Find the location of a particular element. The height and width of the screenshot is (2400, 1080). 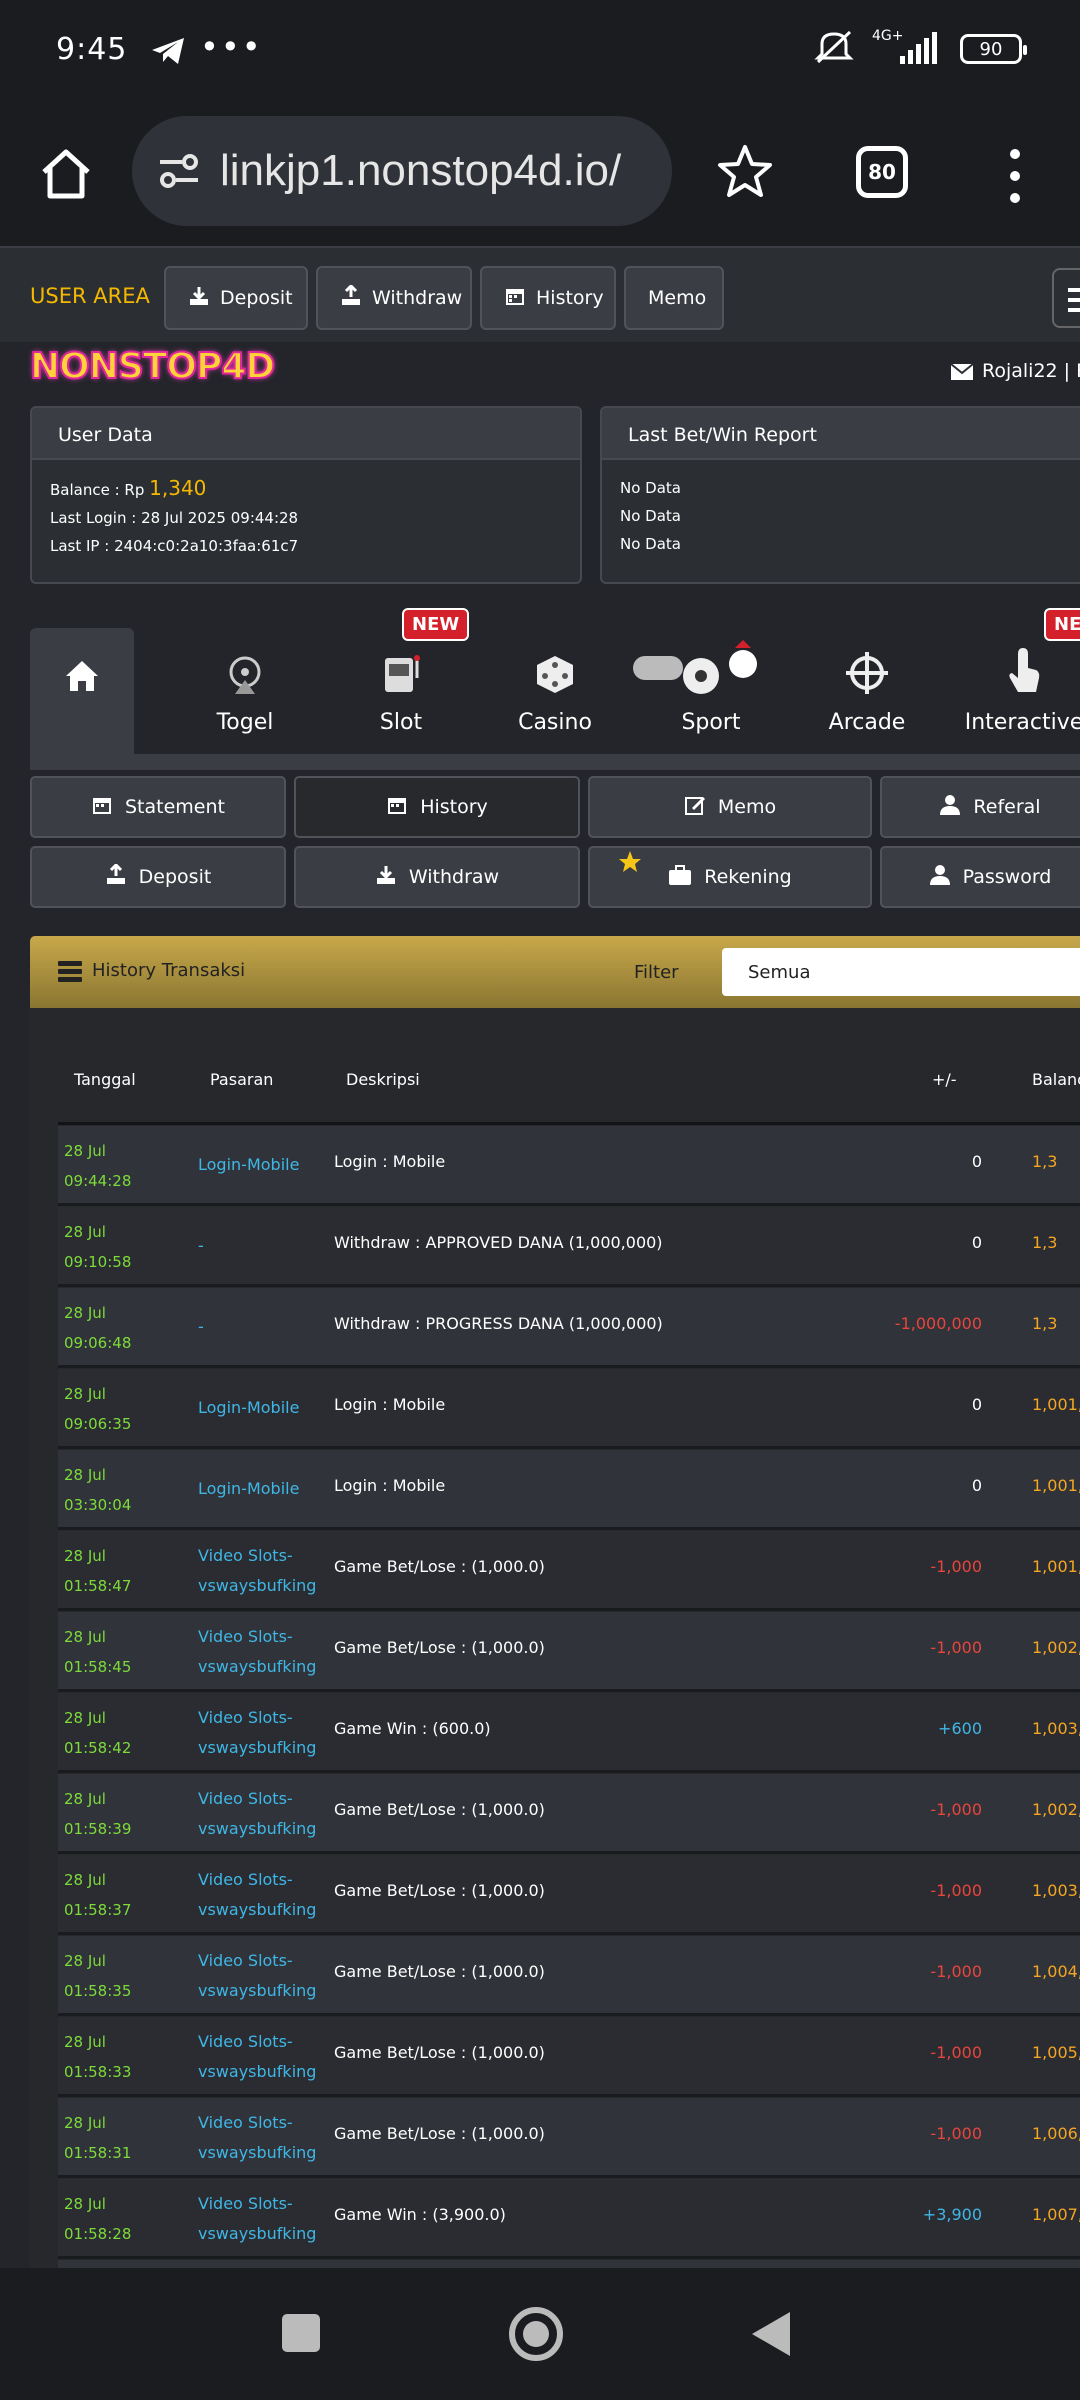

pasaran-line: - is located at coordinates (201, 1245).